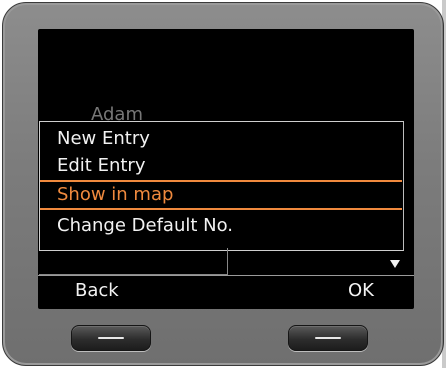  I want to click on softkey-ok-label: OK, so click(361, 291).